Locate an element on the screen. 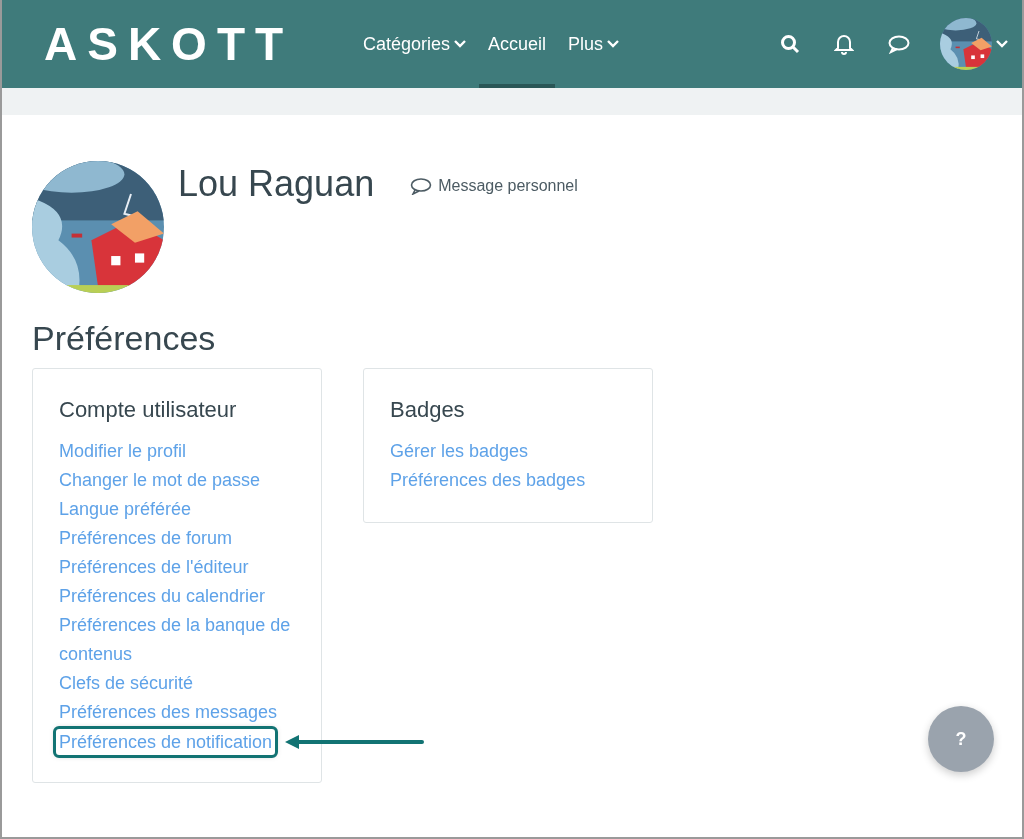  preference-link: Préférences du calendrier is located at coordinates (162, 596).